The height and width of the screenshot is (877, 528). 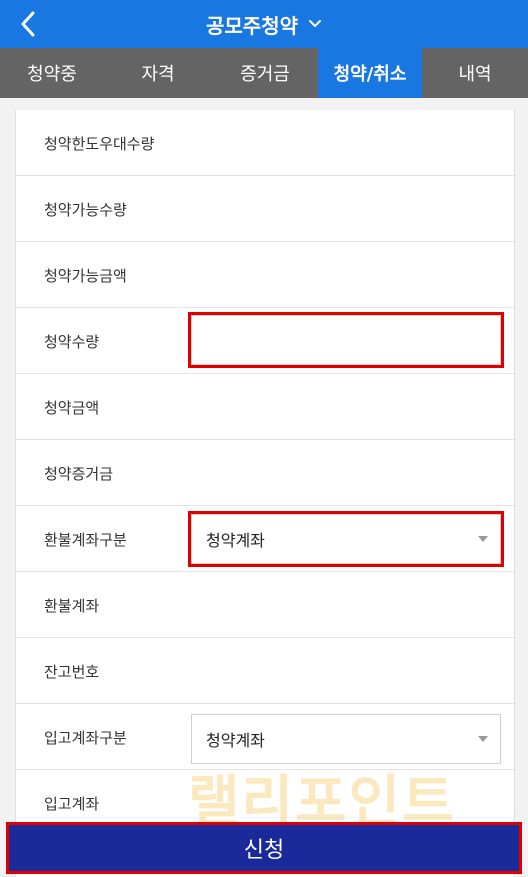 What do you see at coordinates (252, 25) in the screenshot?
I see `page-title: 공모주청약` at bounding box center [252, 25].